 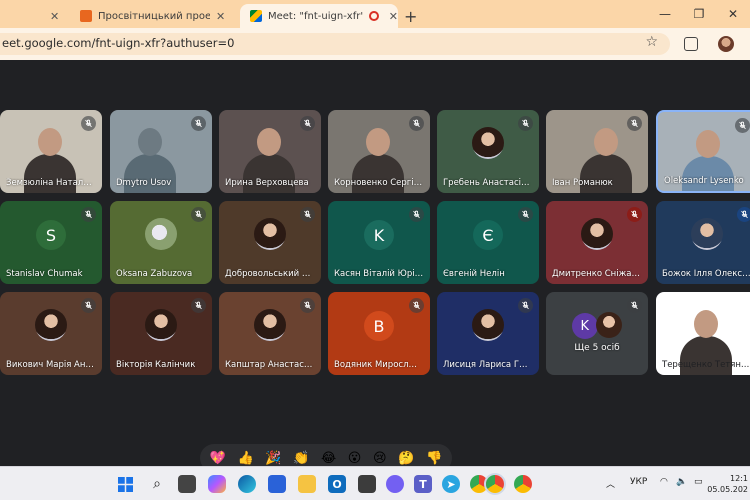 What do you see at coordinates (256, 16) in the screenshot?
I see `meet-favicon` at bounding box center [256, 16].